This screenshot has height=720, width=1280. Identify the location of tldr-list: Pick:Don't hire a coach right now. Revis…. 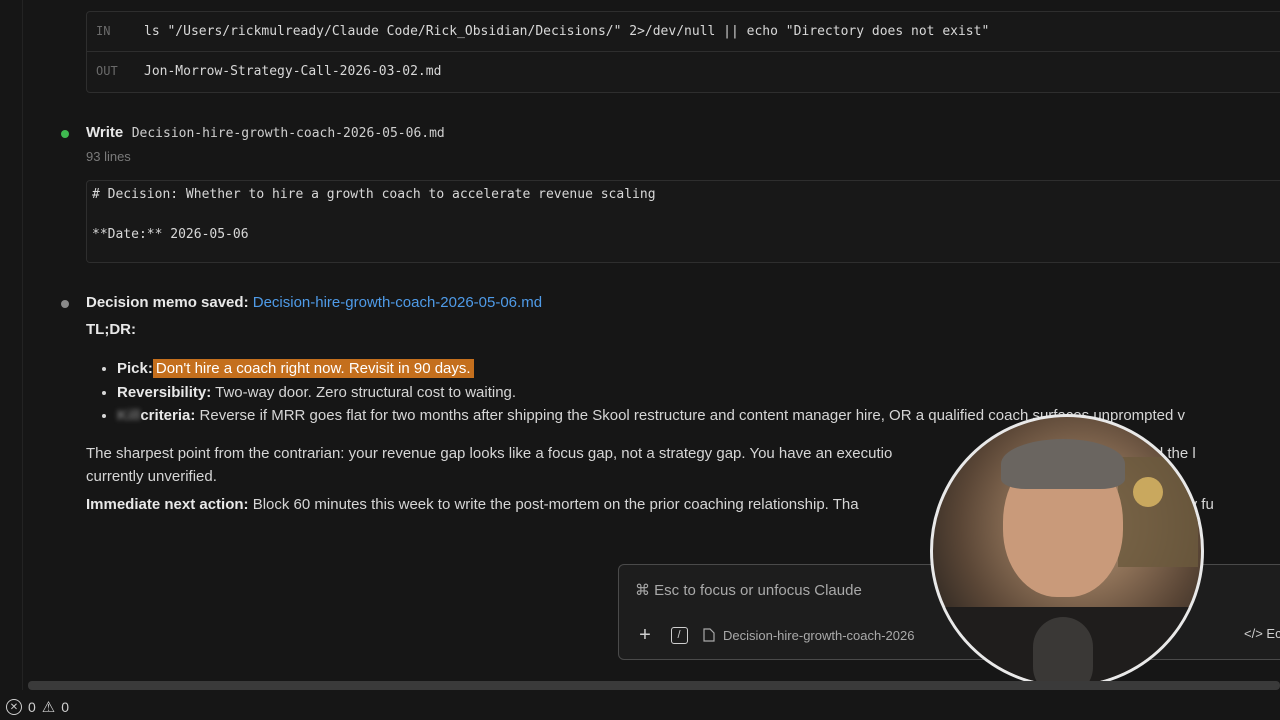
(641, 392).